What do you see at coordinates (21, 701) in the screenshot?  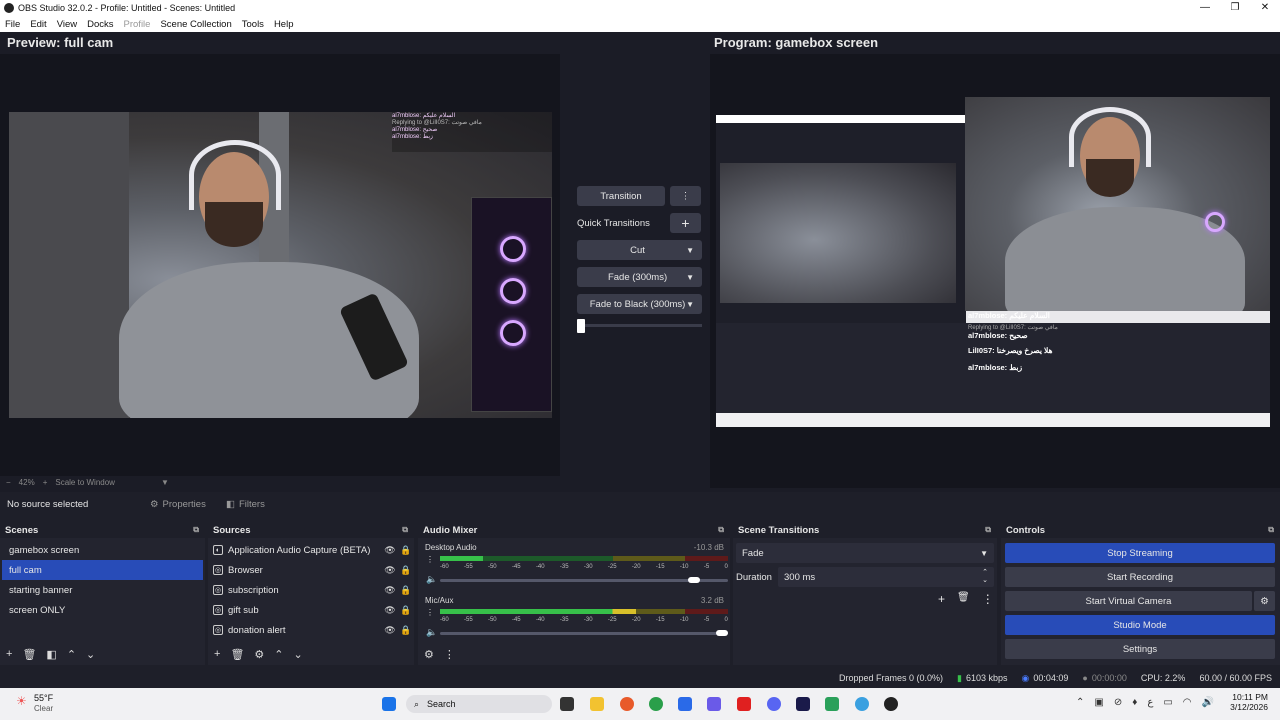 I see `weather-icon: ☀` at bounding box center [21, 701].